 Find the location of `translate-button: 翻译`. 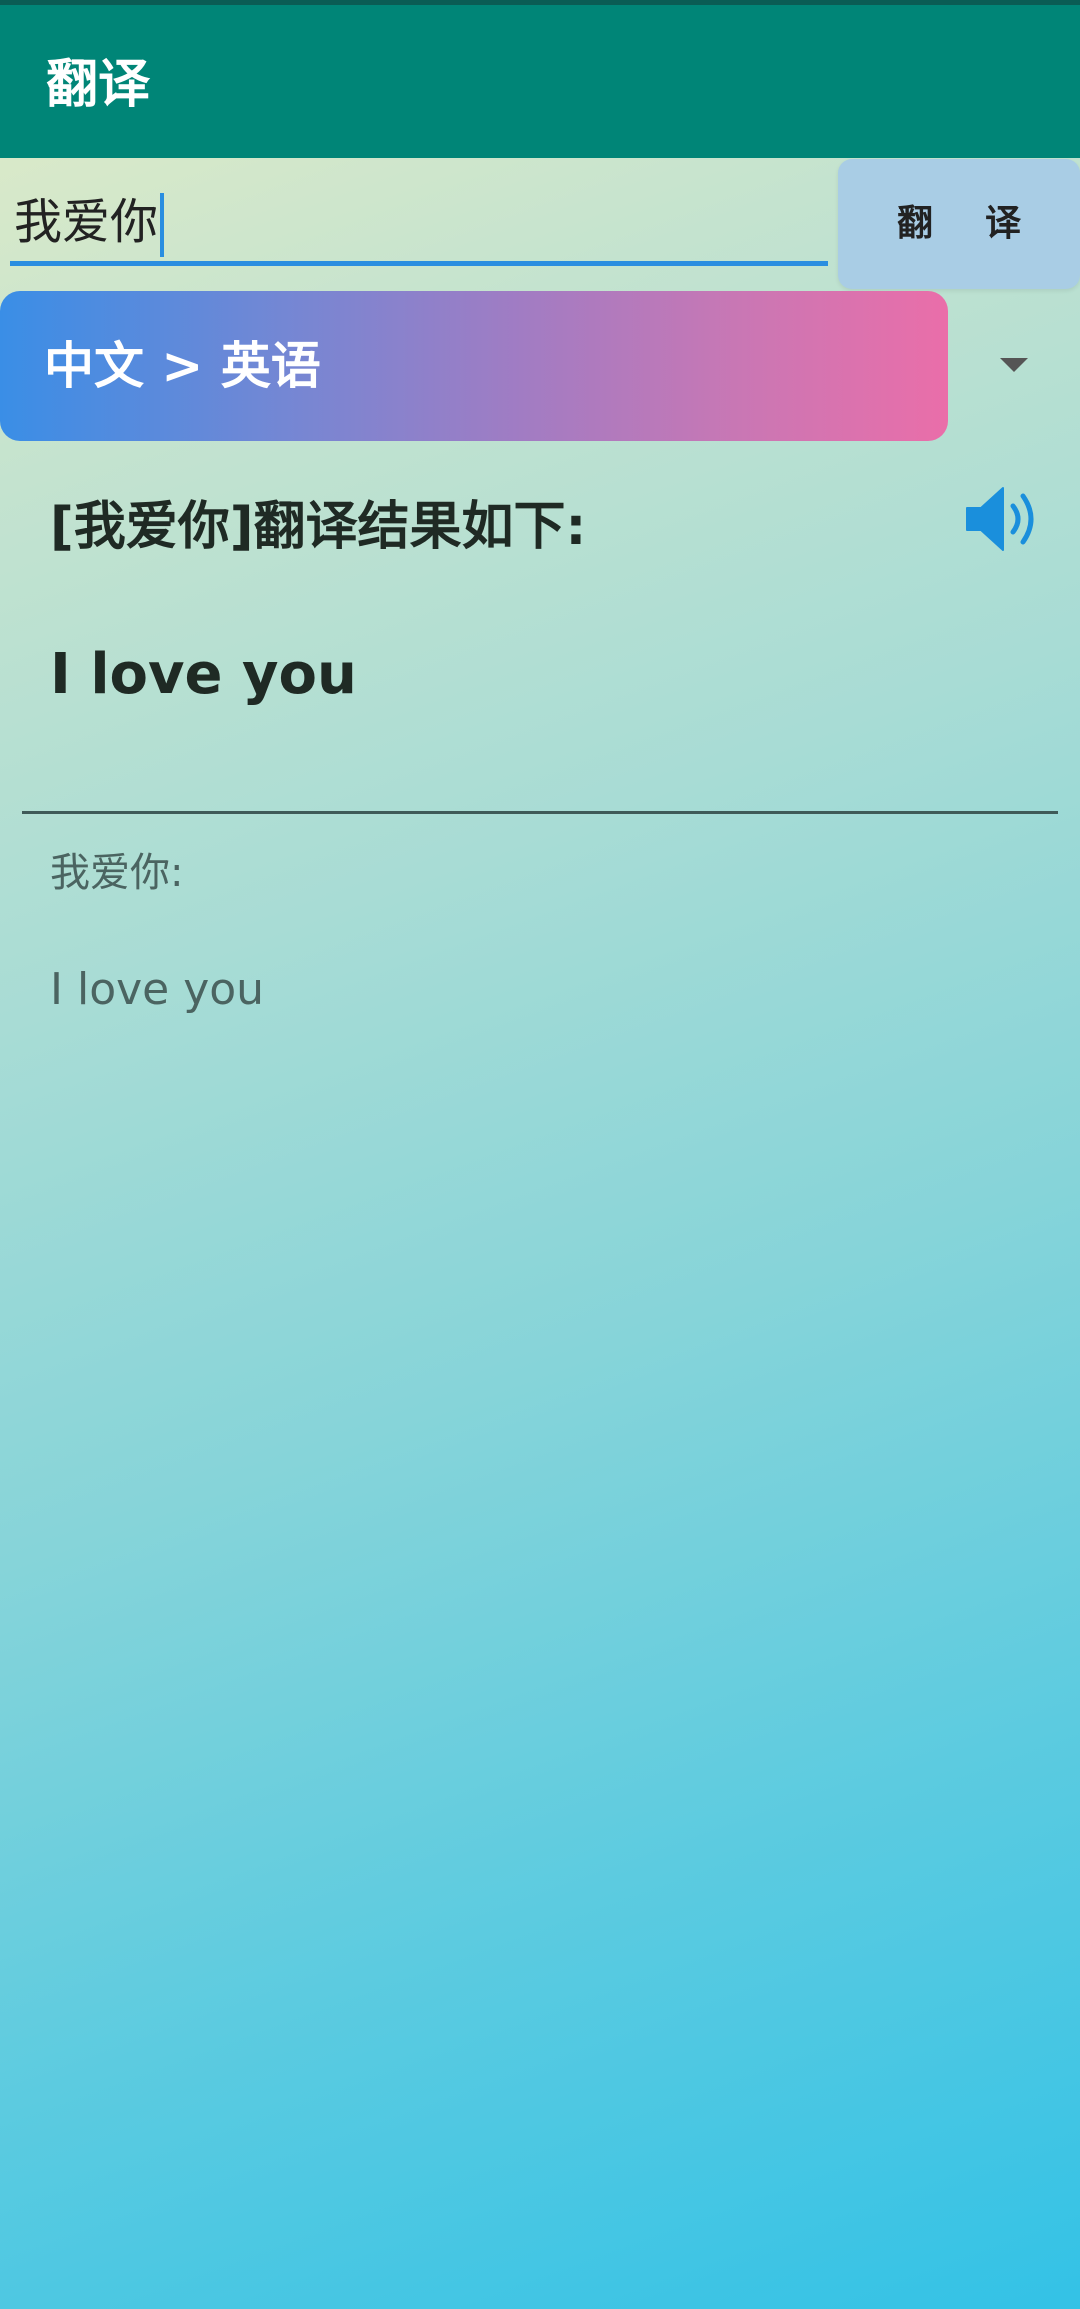

translate-button: 翻译 is located at coordinates (959, 224).